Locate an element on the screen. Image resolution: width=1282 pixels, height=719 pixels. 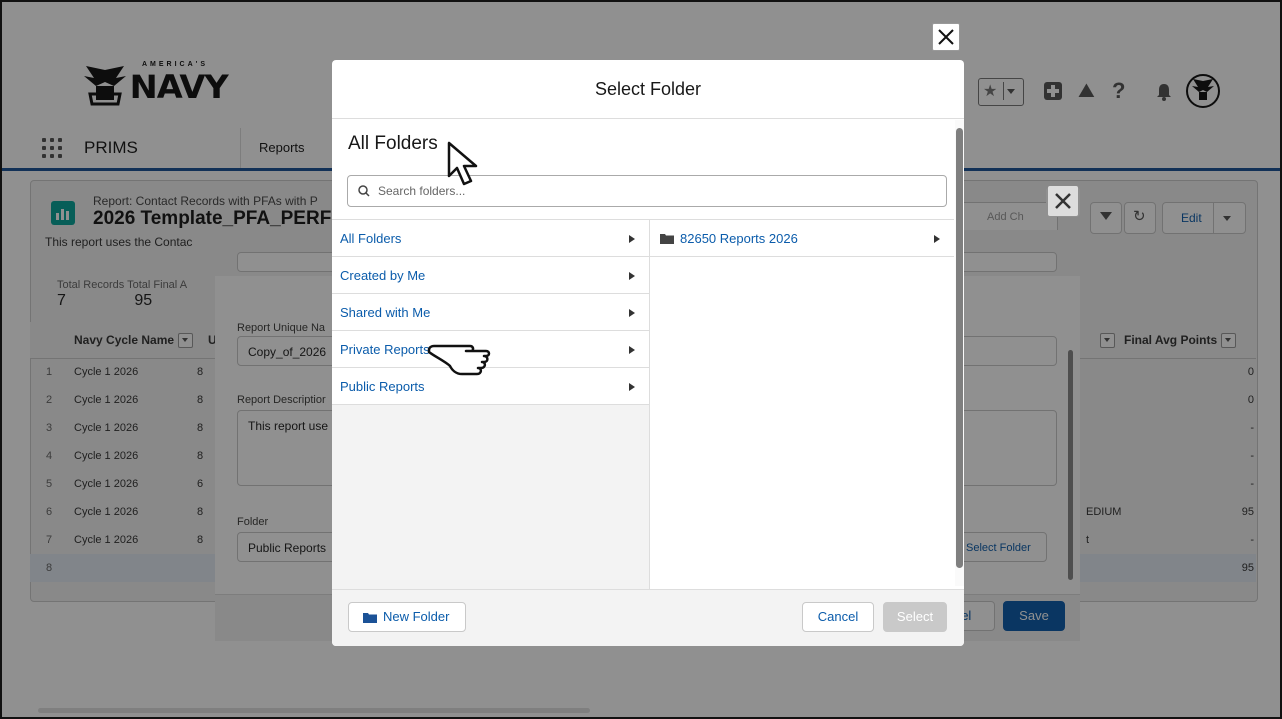
arrow-cursor-icon is located at coordinates (462, 163).